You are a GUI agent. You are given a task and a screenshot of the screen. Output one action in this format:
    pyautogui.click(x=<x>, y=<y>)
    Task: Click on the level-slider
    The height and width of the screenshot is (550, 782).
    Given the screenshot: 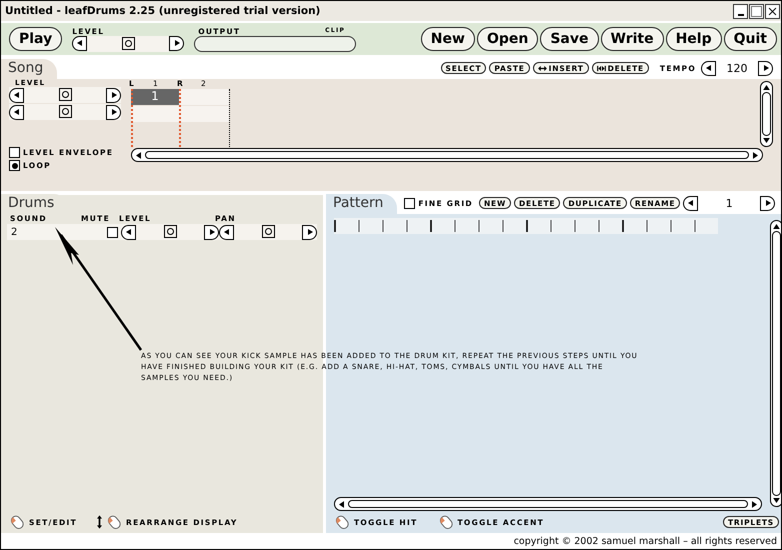 What is the action you would take?
    pyautogui.click(x=128, y=44)
    